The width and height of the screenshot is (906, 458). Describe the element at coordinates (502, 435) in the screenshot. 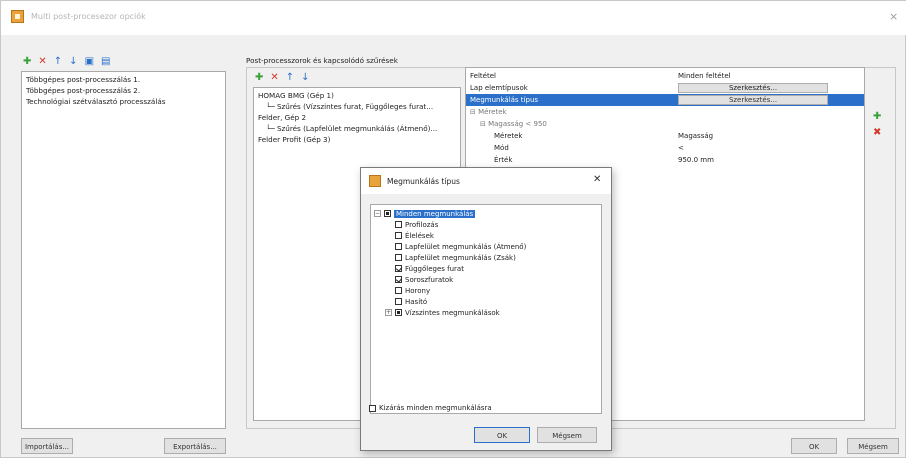

I see `dialog-ok-button: OK` at that location.